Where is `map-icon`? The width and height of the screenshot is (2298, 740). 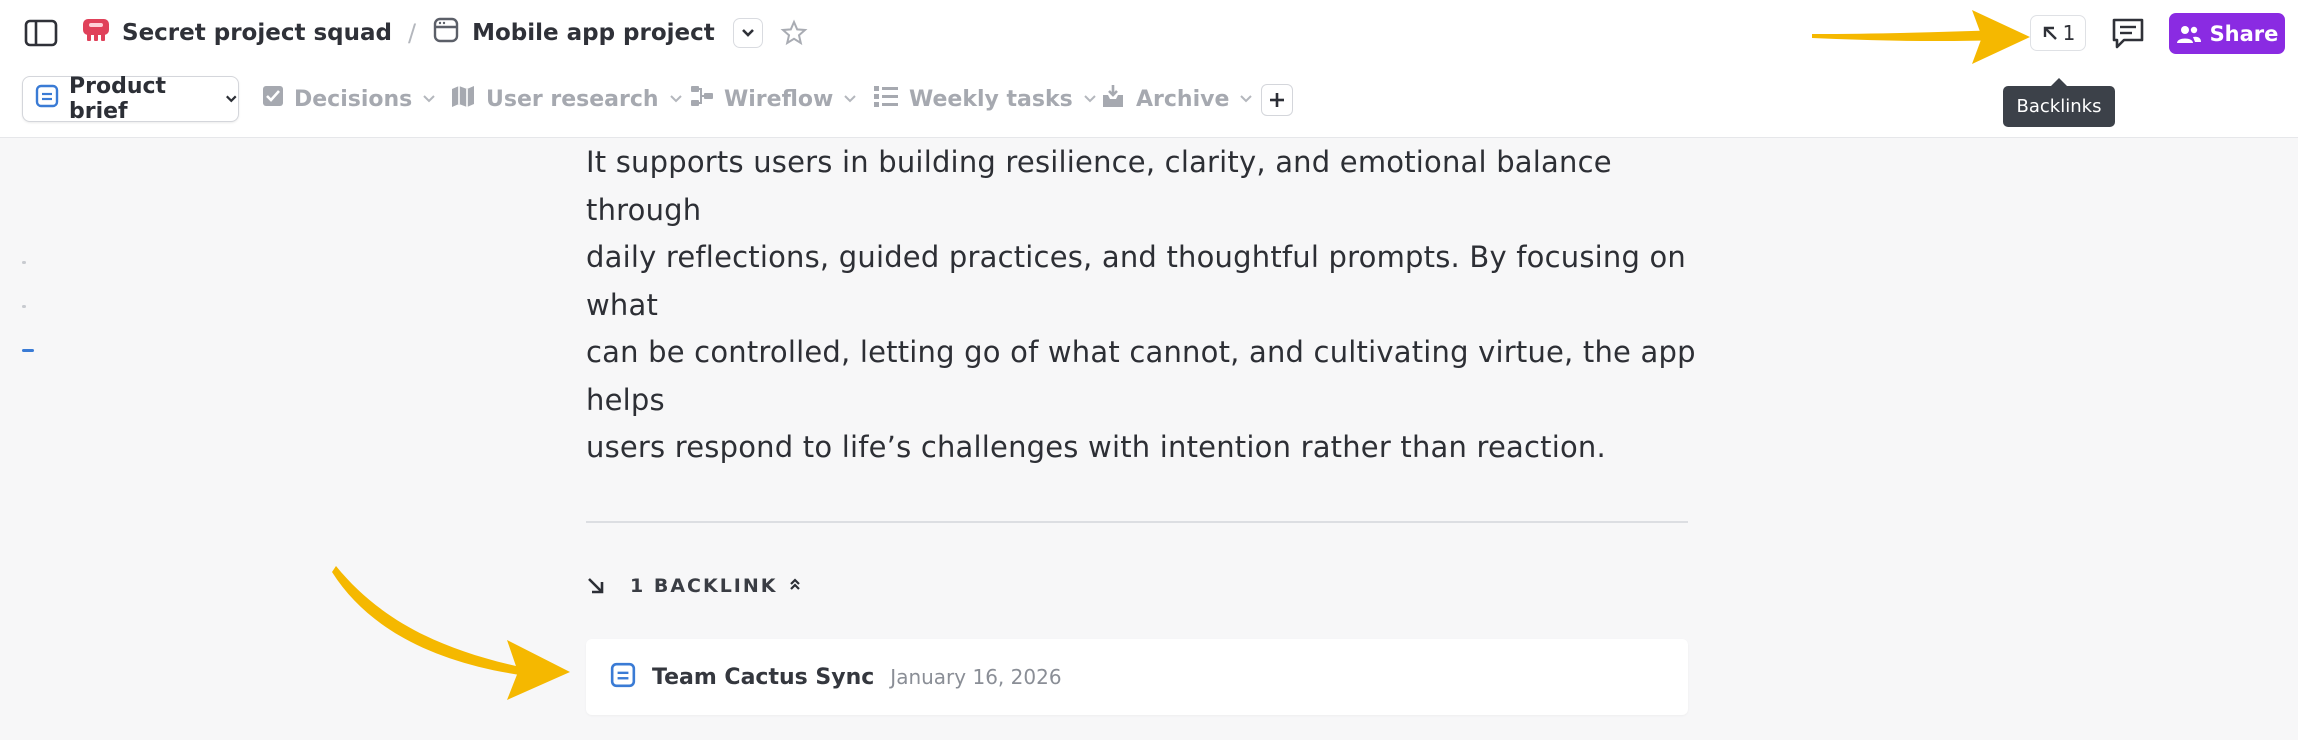
map-icon is located at coordinates (463, 99).